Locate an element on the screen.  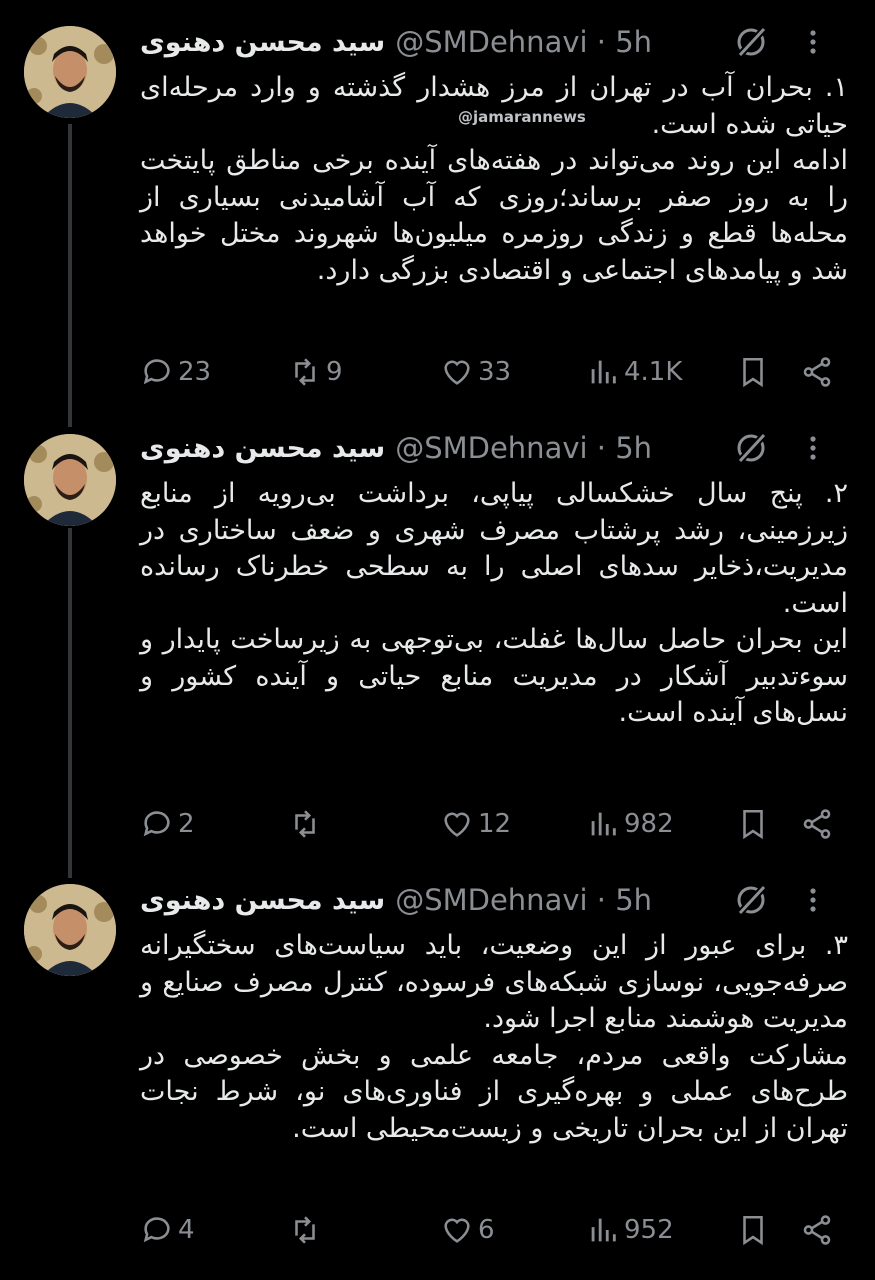
views-button: 4.1K is located at coordinates (634, 372).